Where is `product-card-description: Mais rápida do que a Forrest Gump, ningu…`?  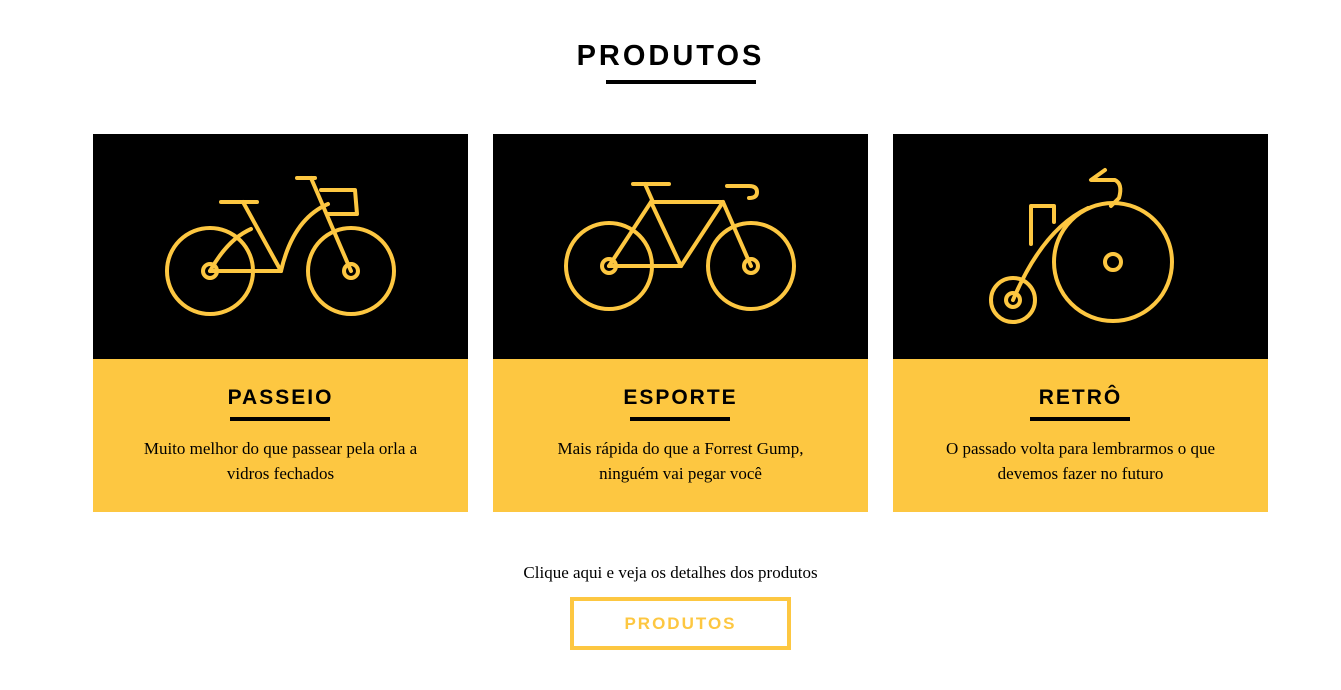
product-card-description: Mais rápida do que a Forrest Gump, ningu… is located at coordinates (680, 461).